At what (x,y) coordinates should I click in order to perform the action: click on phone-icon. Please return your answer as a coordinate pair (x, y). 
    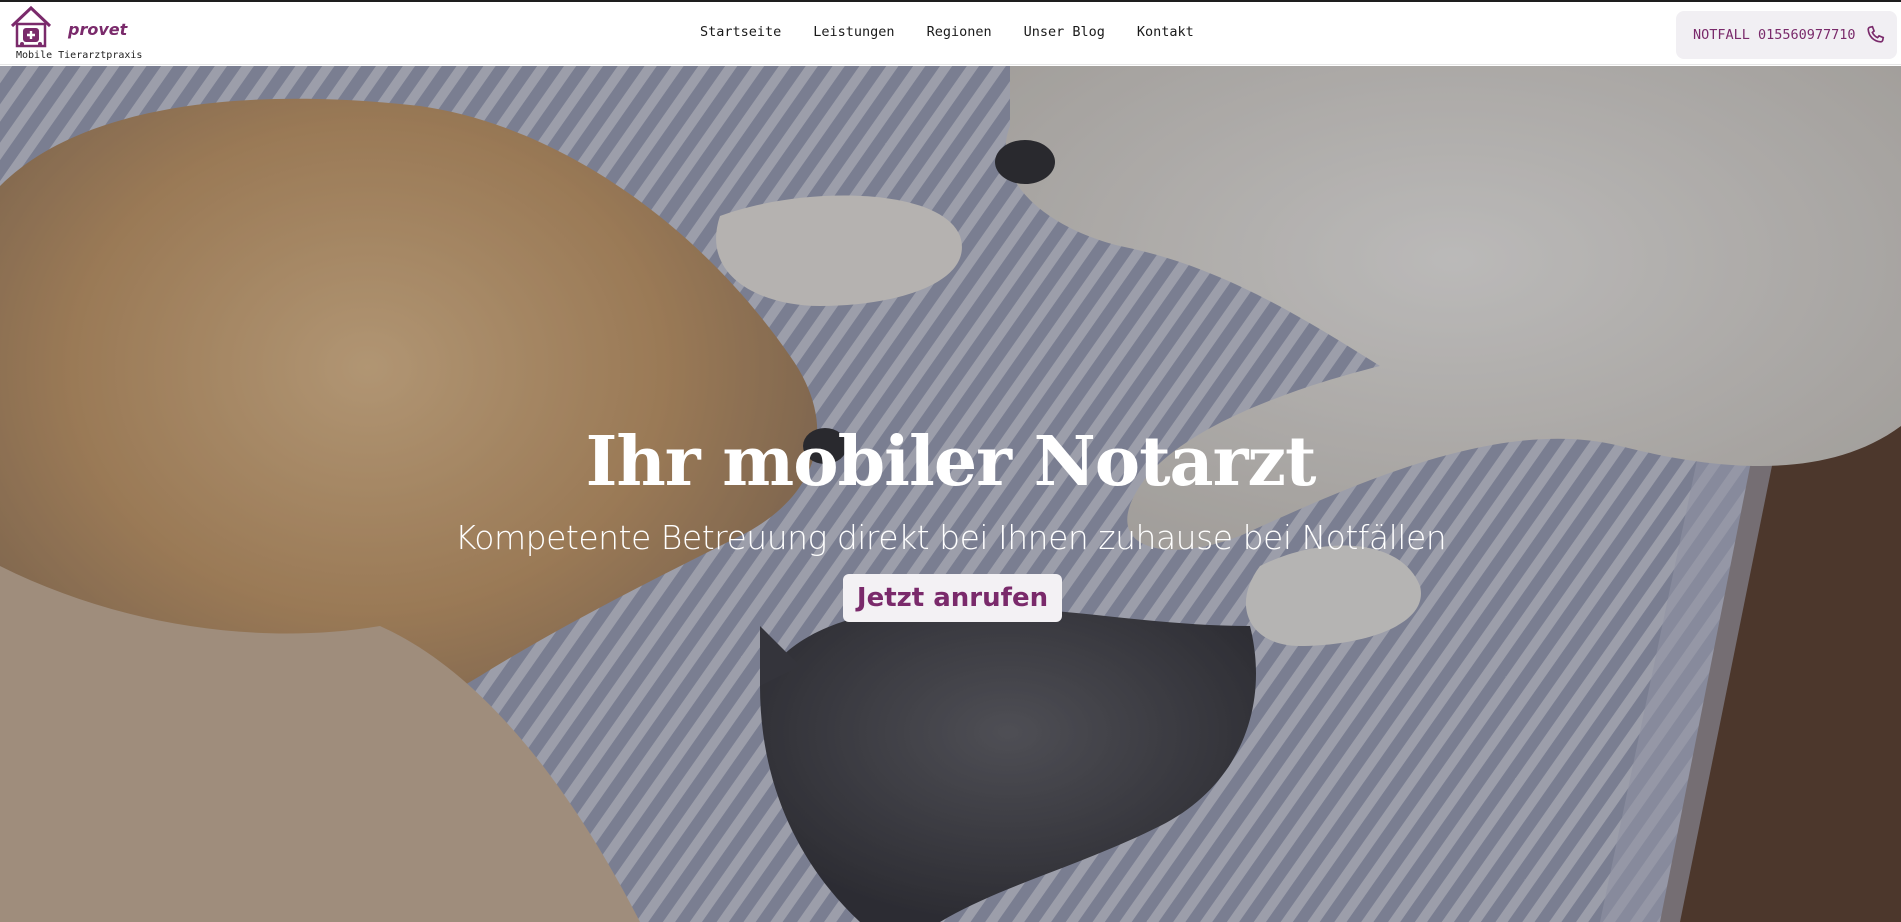
    Looking at the image, I should click on (1875, 34).